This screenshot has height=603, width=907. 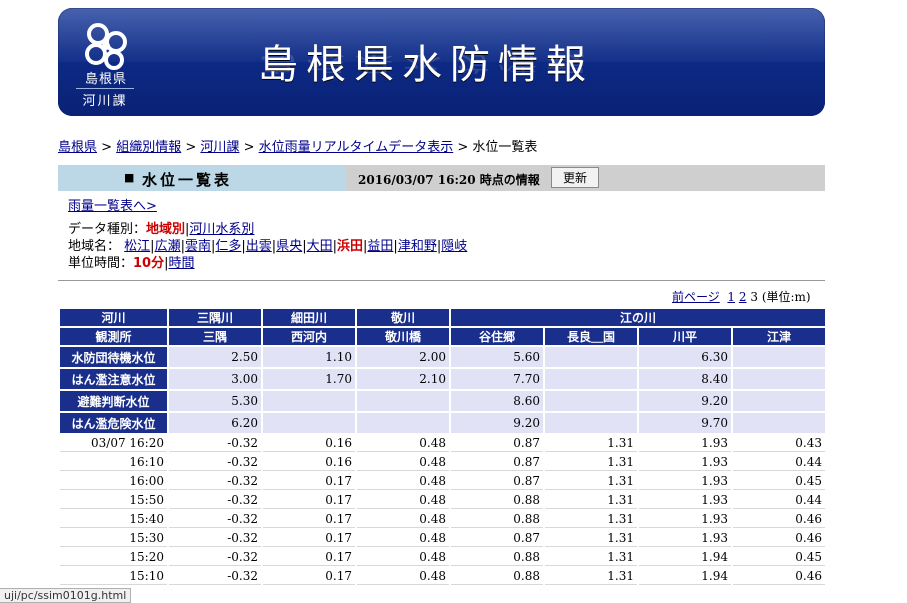 What do you see at coordinates (309, 336) in the screenshot?
I see `station-name: 西河内` at bounding box center [309, 336].